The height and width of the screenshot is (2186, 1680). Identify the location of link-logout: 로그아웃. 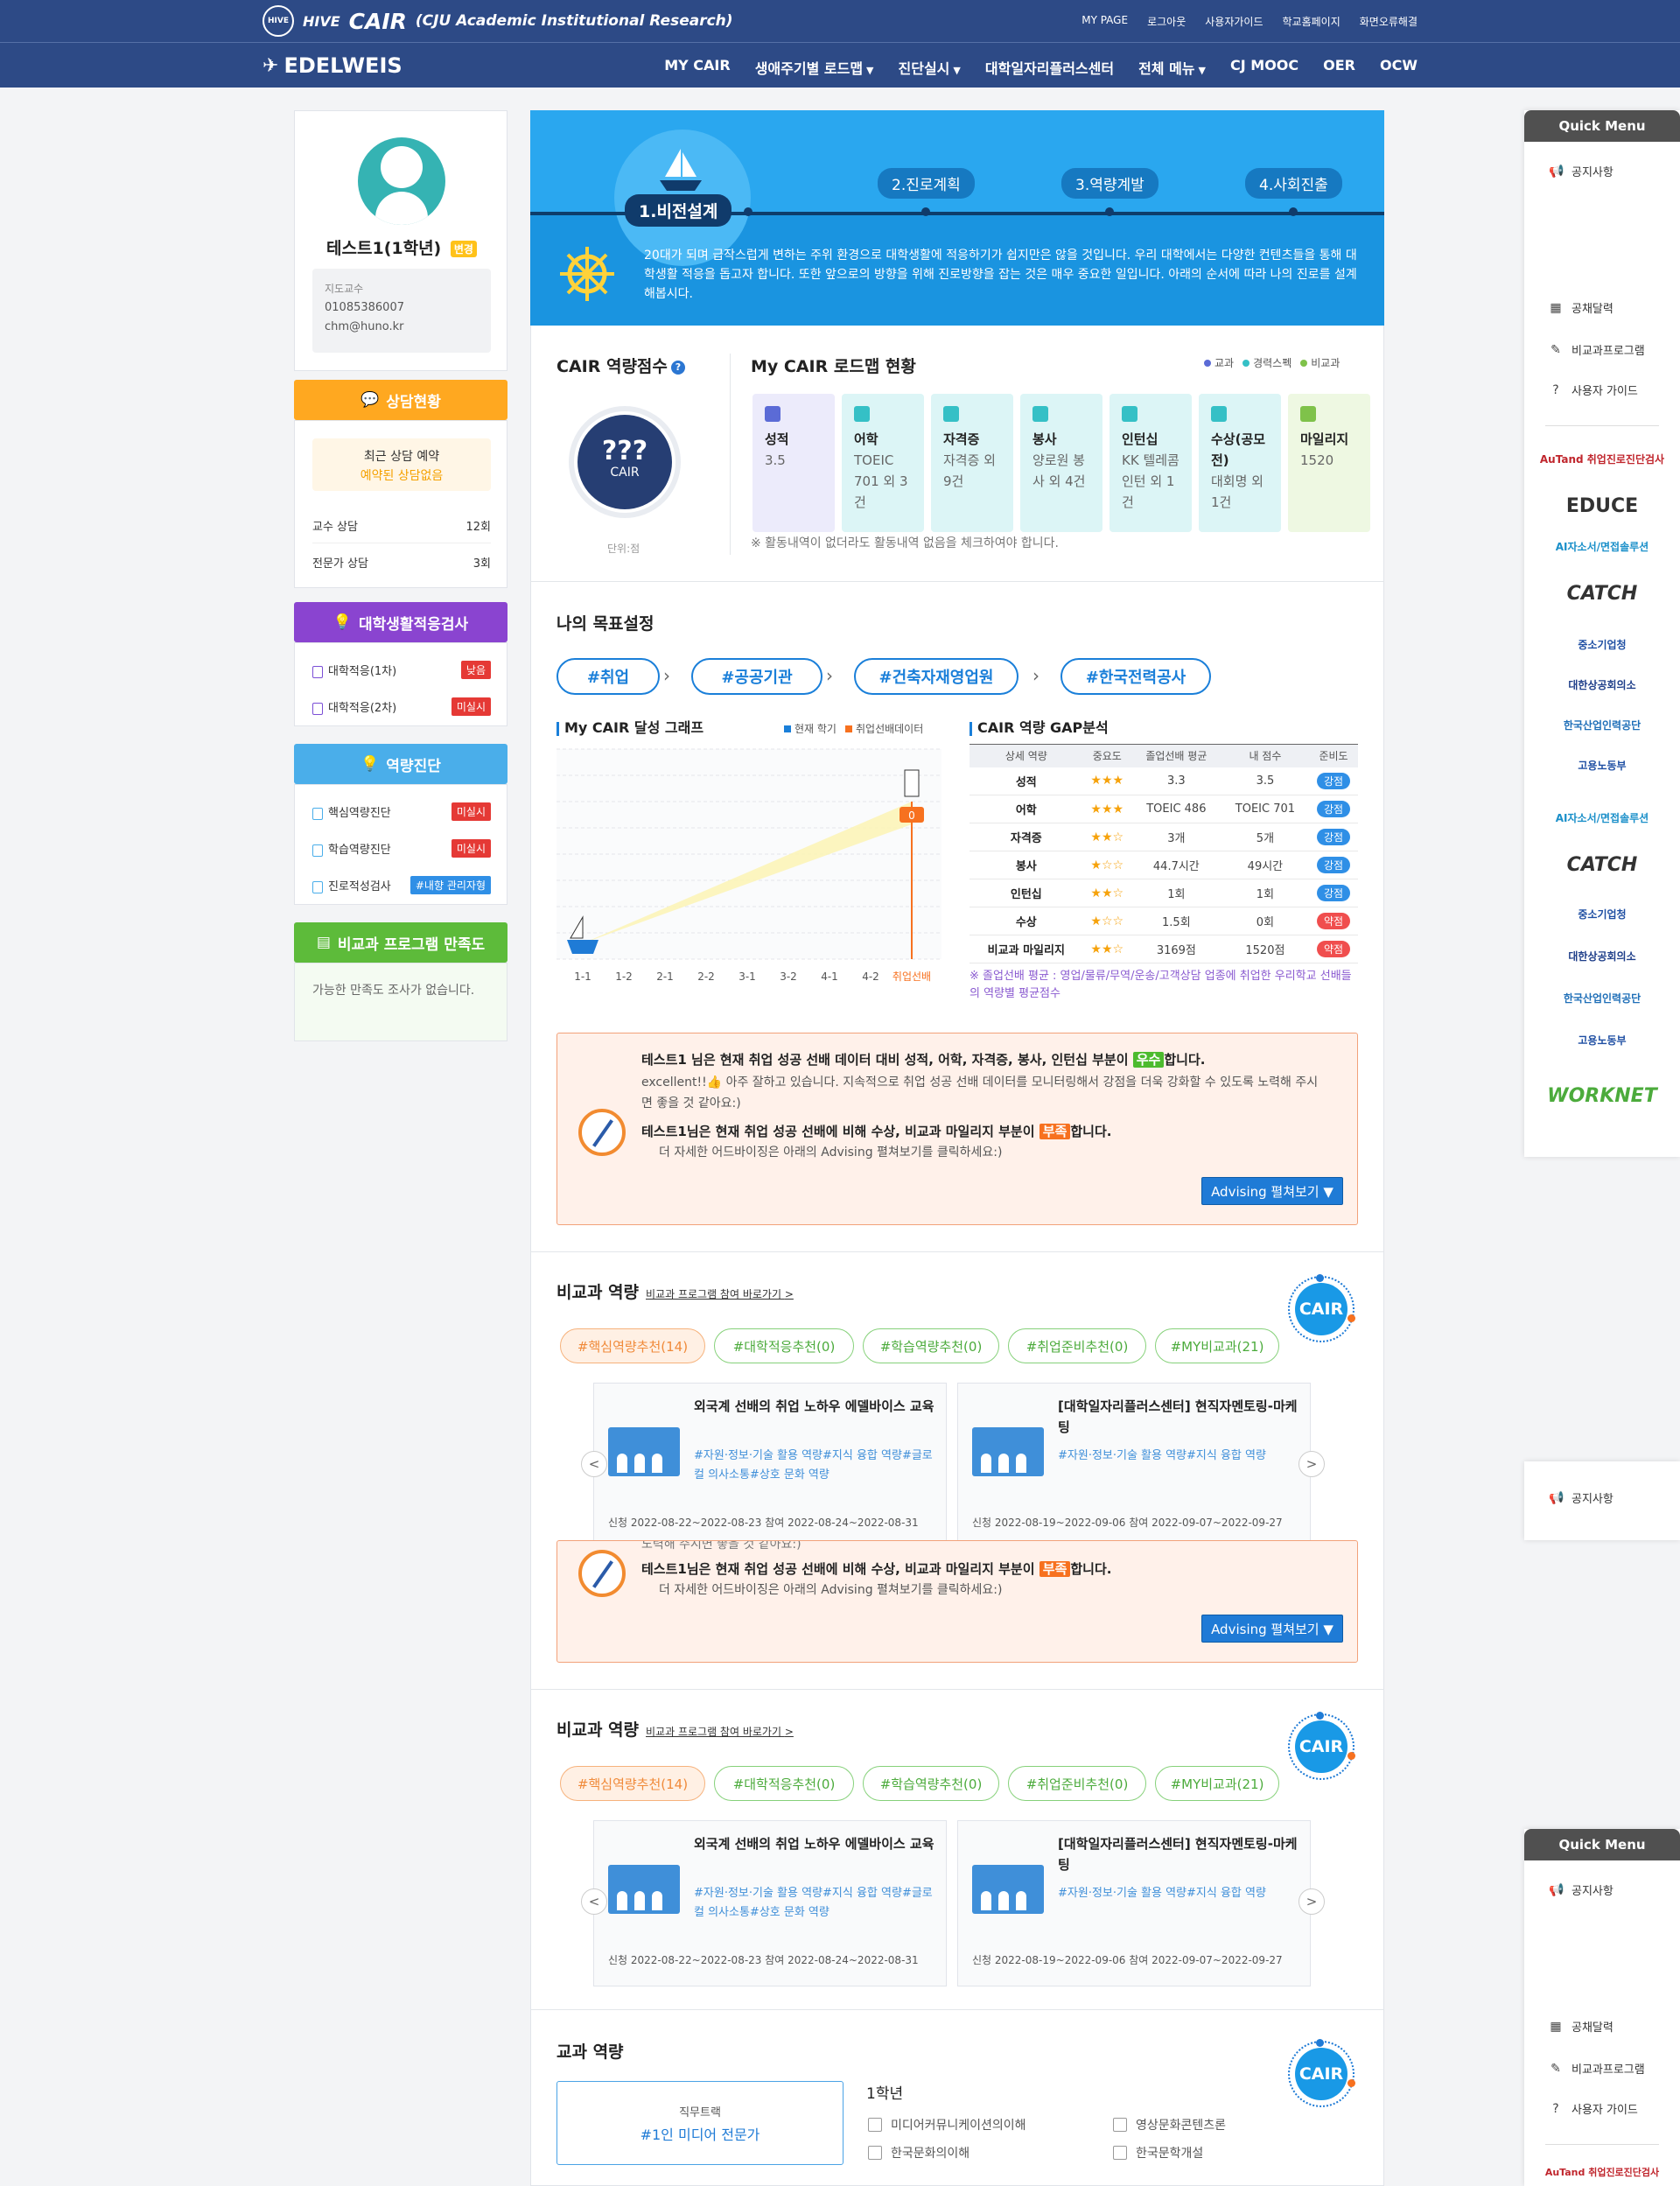
(1166, 21).